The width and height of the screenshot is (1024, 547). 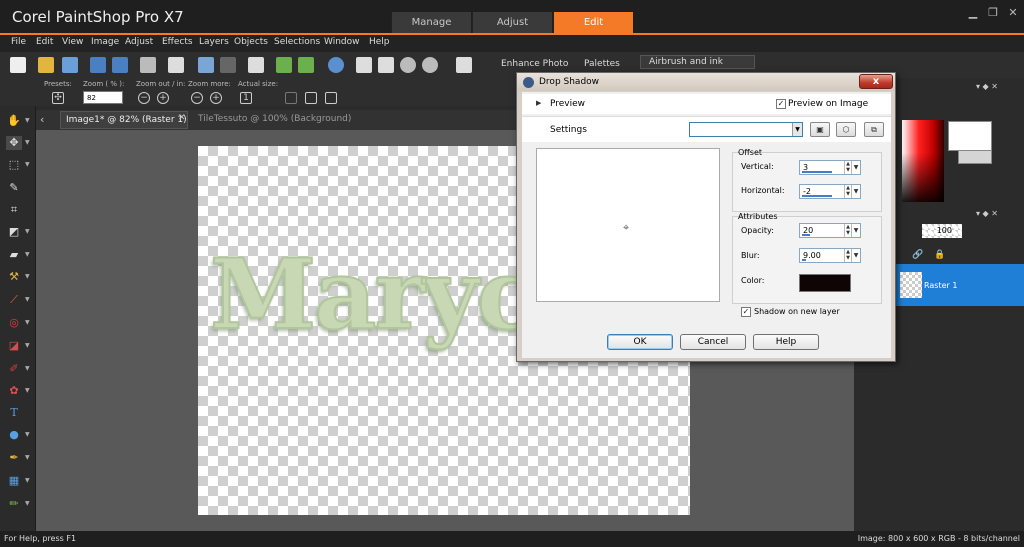 What do you see at coordinates (14, 413) in the screenshot?
I see `text-tool-icon: T` at bounding box center [14, 413].